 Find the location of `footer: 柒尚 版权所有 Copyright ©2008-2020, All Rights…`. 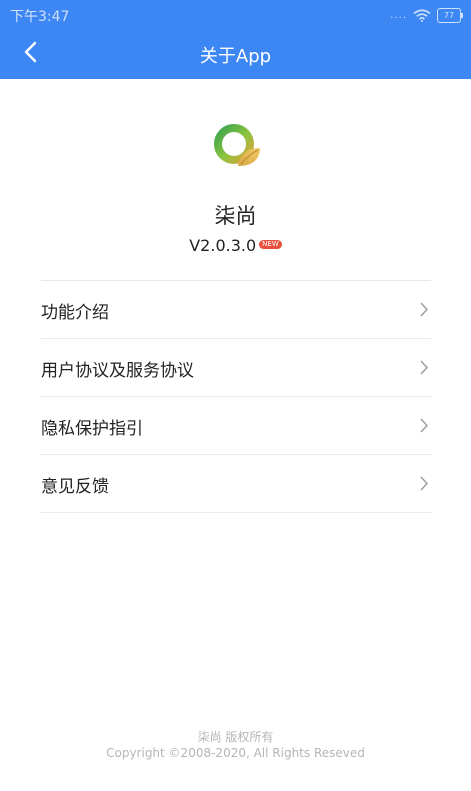

footer: 柒尚 版权所有 Copyright ©2008-2020, All Rights… is located at coordinates (235, 745).